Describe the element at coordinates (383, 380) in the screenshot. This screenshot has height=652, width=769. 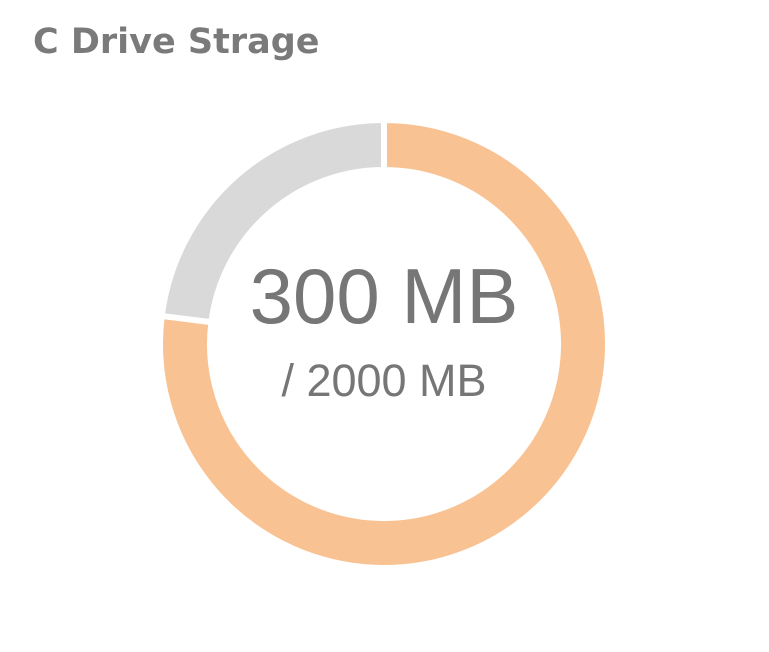
I see `center-total: / 2000 MB` at that location.